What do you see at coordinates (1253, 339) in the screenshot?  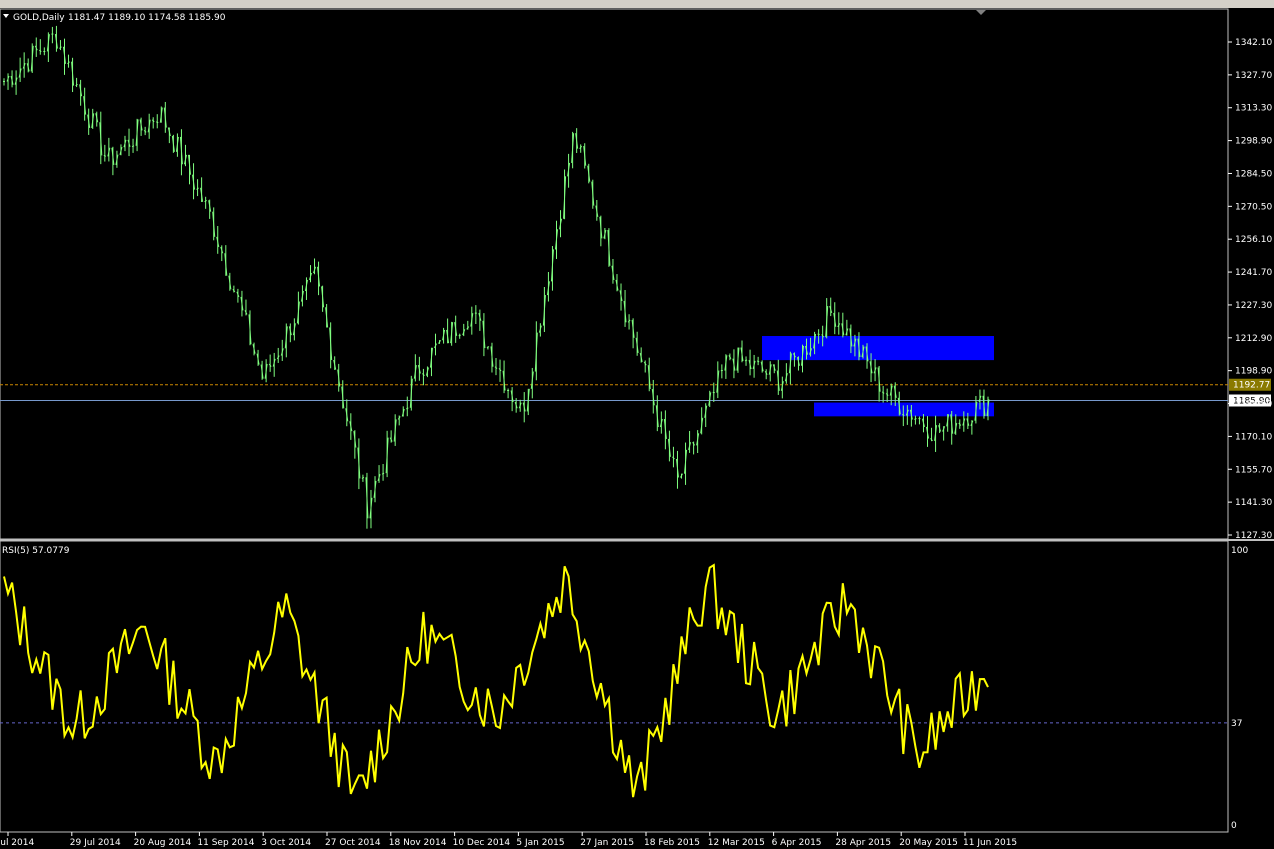 I see `price-axis-label: 1212.90` at bounding box center [1253, 339].